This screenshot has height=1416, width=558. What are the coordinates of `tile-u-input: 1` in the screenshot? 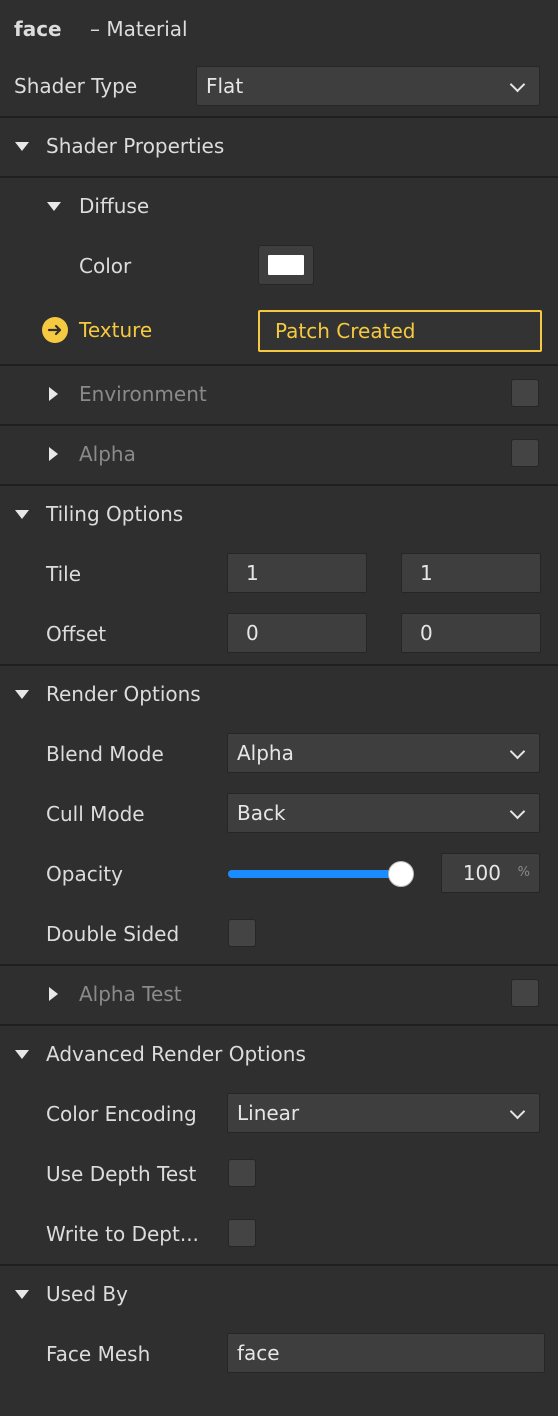 It's located at (297, 573).